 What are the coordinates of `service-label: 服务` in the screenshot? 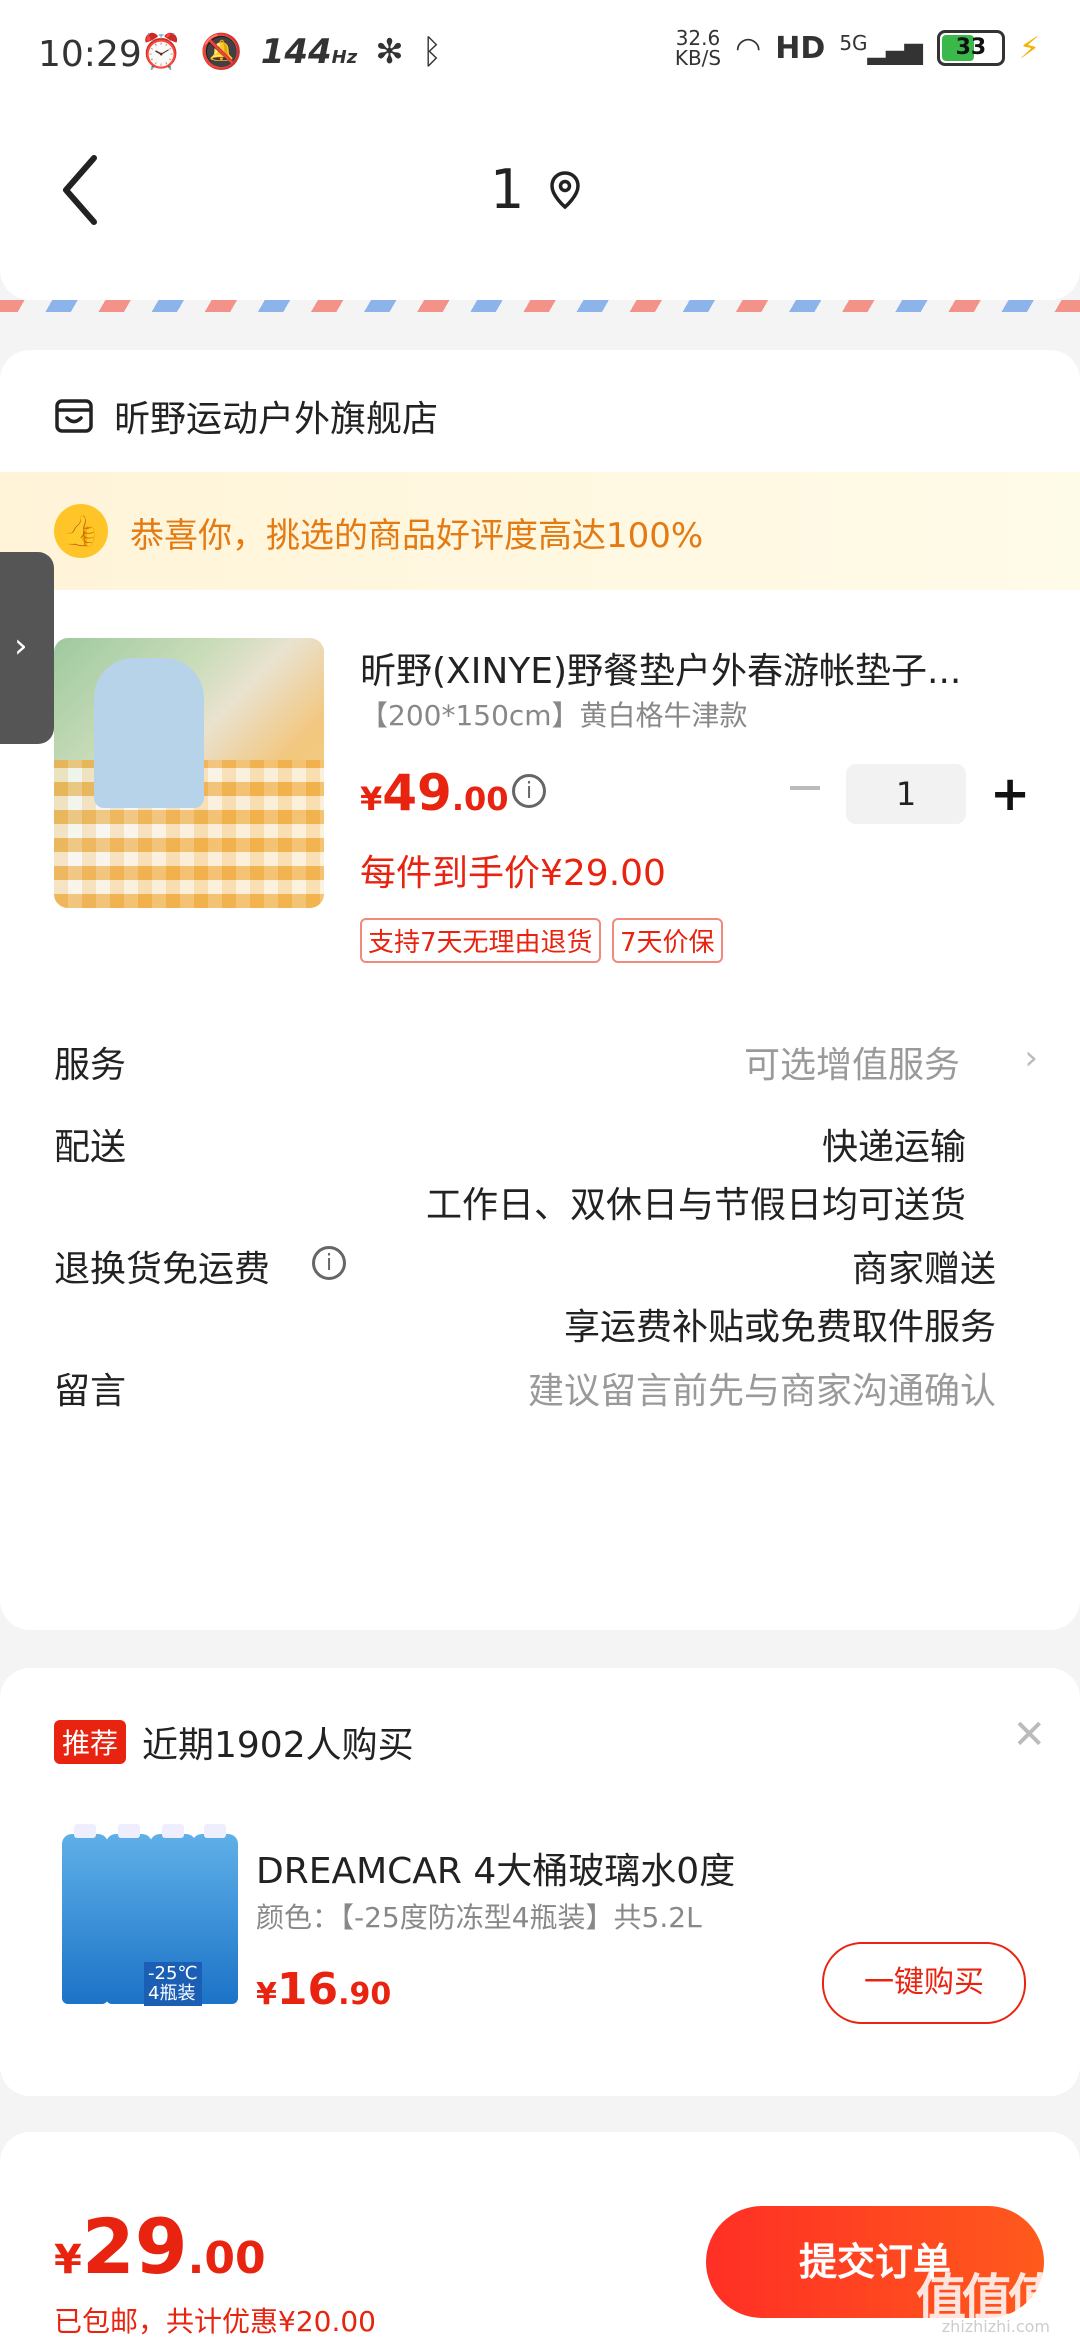 It's located at (90, 1065).